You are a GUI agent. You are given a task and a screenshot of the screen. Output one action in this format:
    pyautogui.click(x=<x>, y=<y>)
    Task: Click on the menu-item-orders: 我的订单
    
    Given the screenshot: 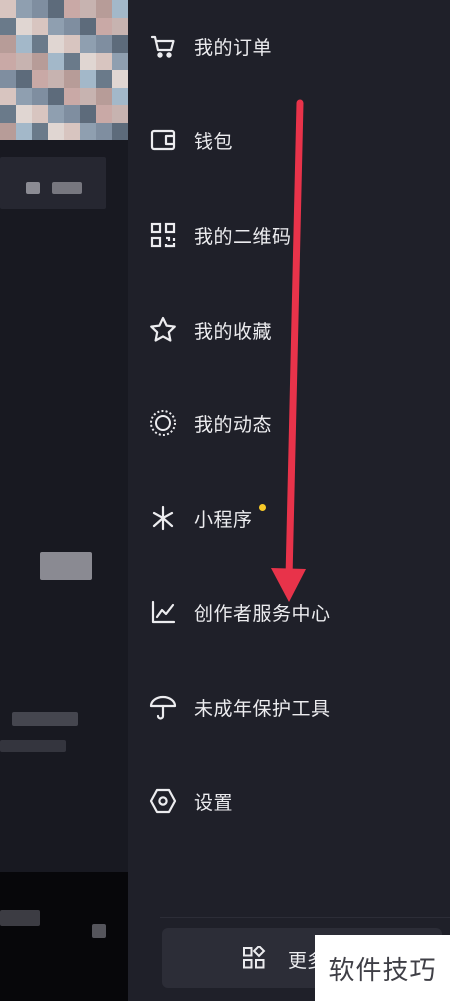 What is the action you would take?
    pyautogui.click(x=289, y=46)
    